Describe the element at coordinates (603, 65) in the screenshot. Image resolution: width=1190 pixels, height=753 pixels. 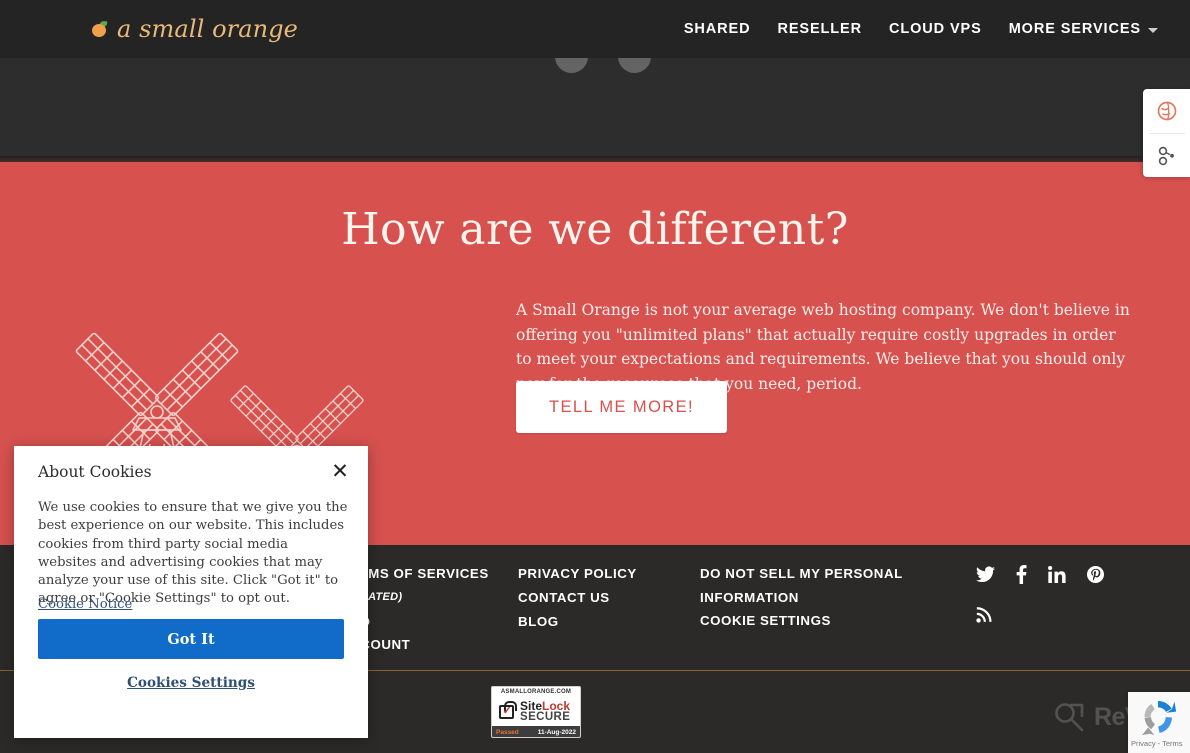
I see `carousel-controls` at that location.